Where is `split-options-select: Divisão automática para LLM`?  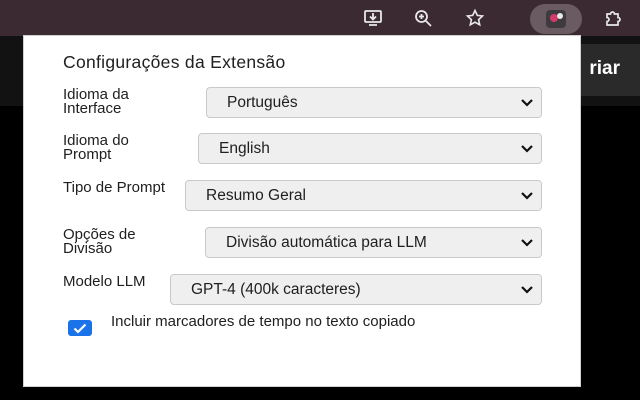 split-options-select: Divisão automática para LLM is located at coordinates (373, 242).